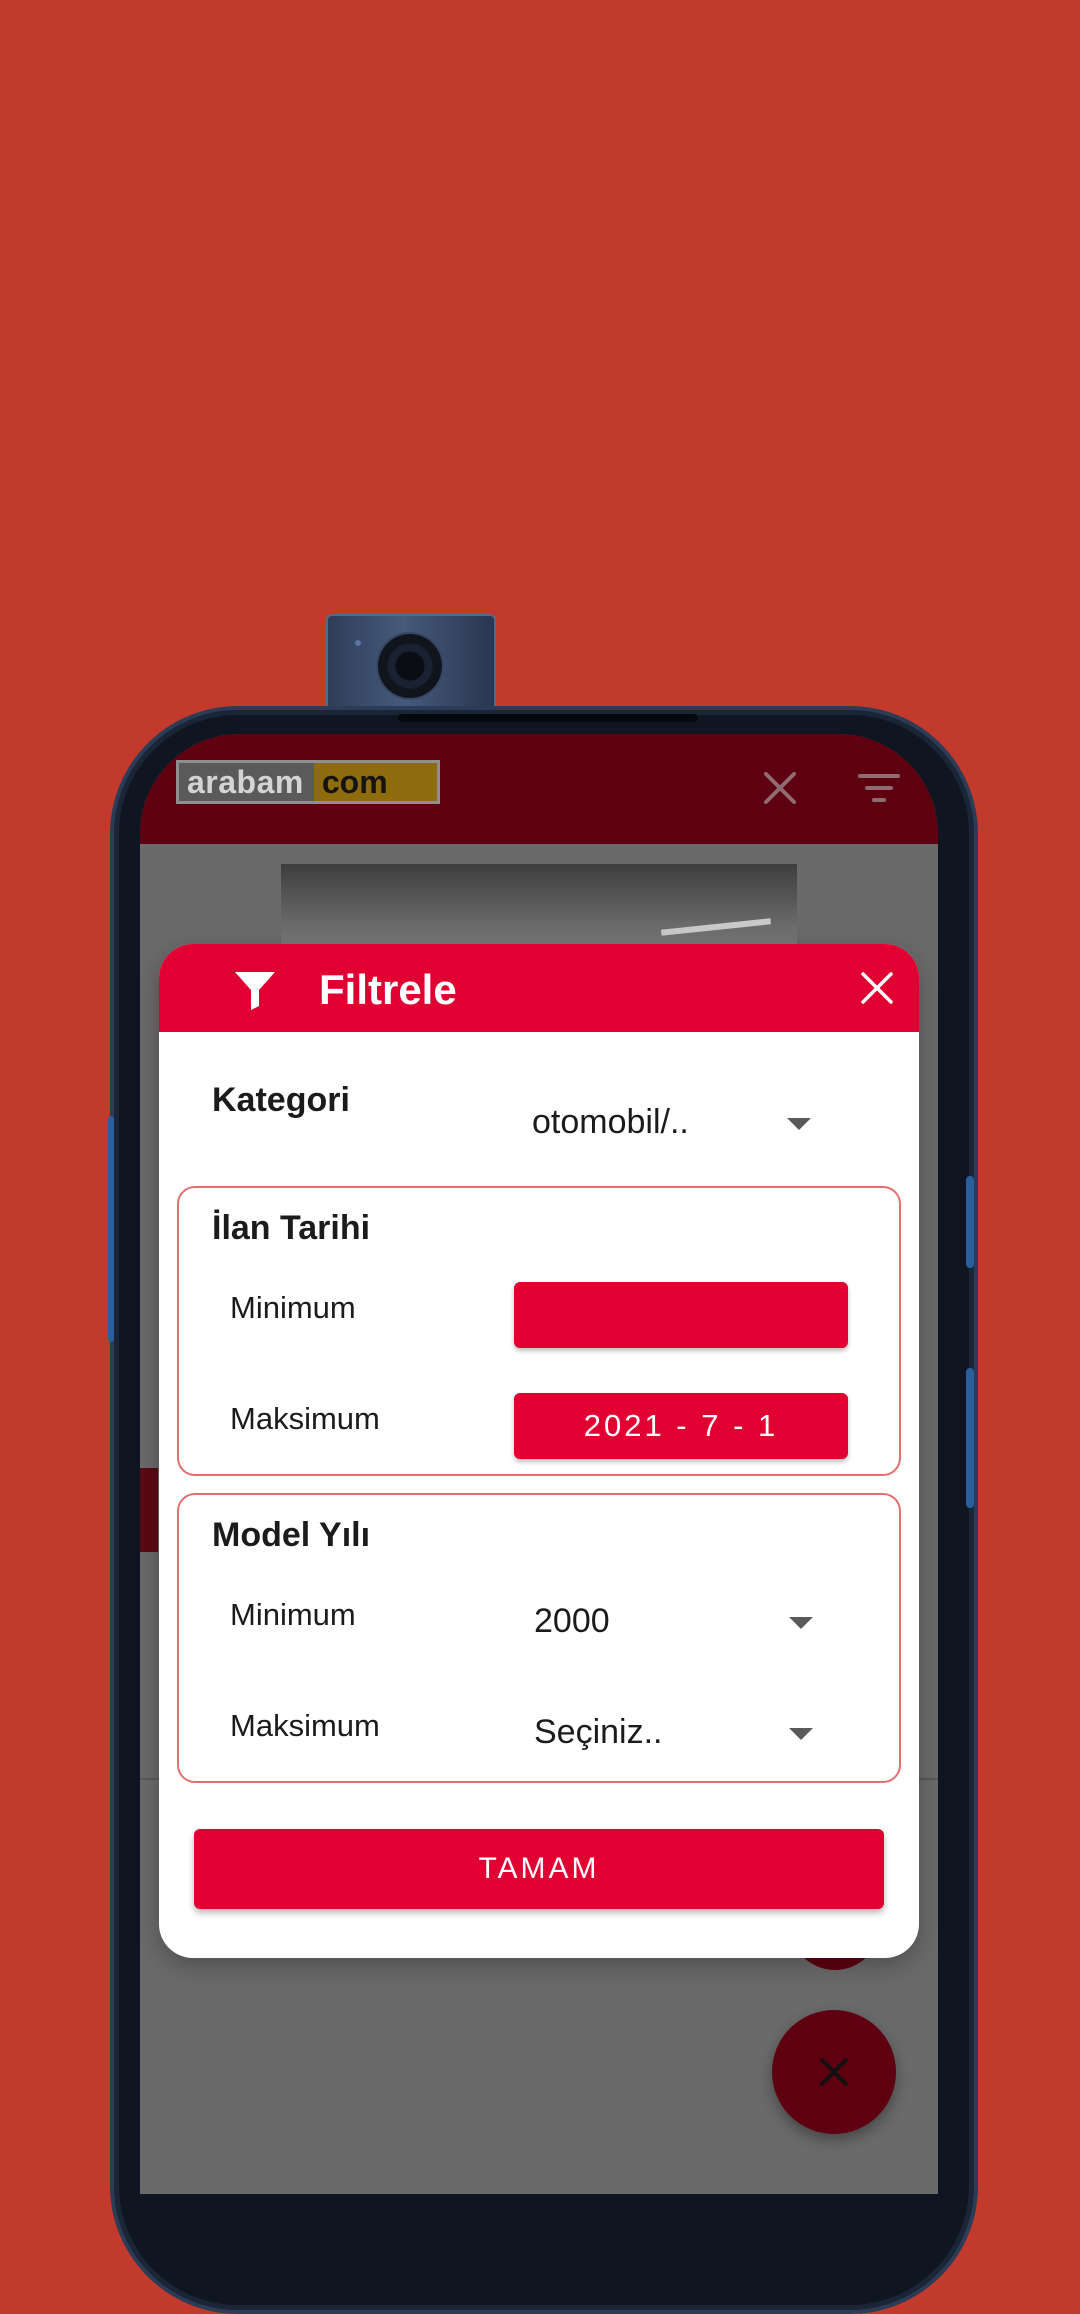 This screenshot has height=2314, width=1080. Describe the element at coordinates (255, 991) in the screenshot. I see `funnel-icon` at that location.